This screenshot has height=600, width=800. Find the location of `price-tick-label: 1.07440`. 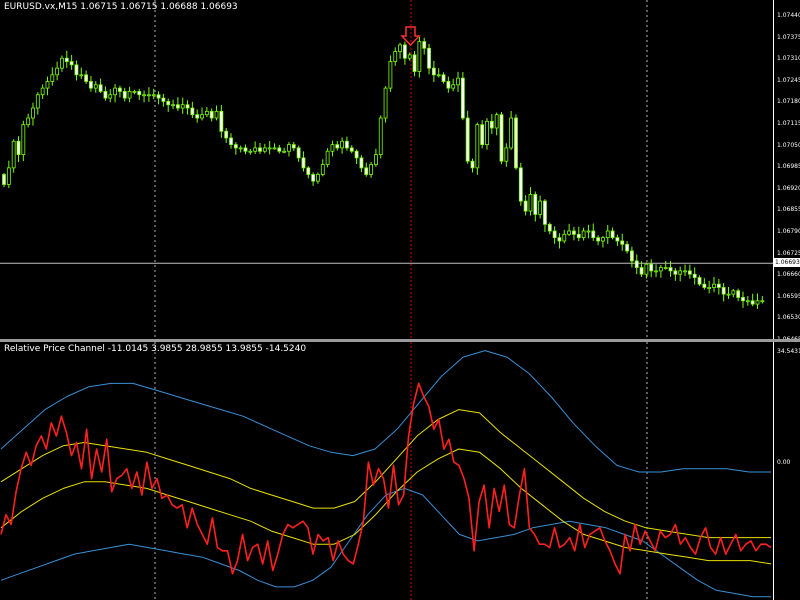

price-tick-label: 1.07440 is located at coordinates (788, 15).